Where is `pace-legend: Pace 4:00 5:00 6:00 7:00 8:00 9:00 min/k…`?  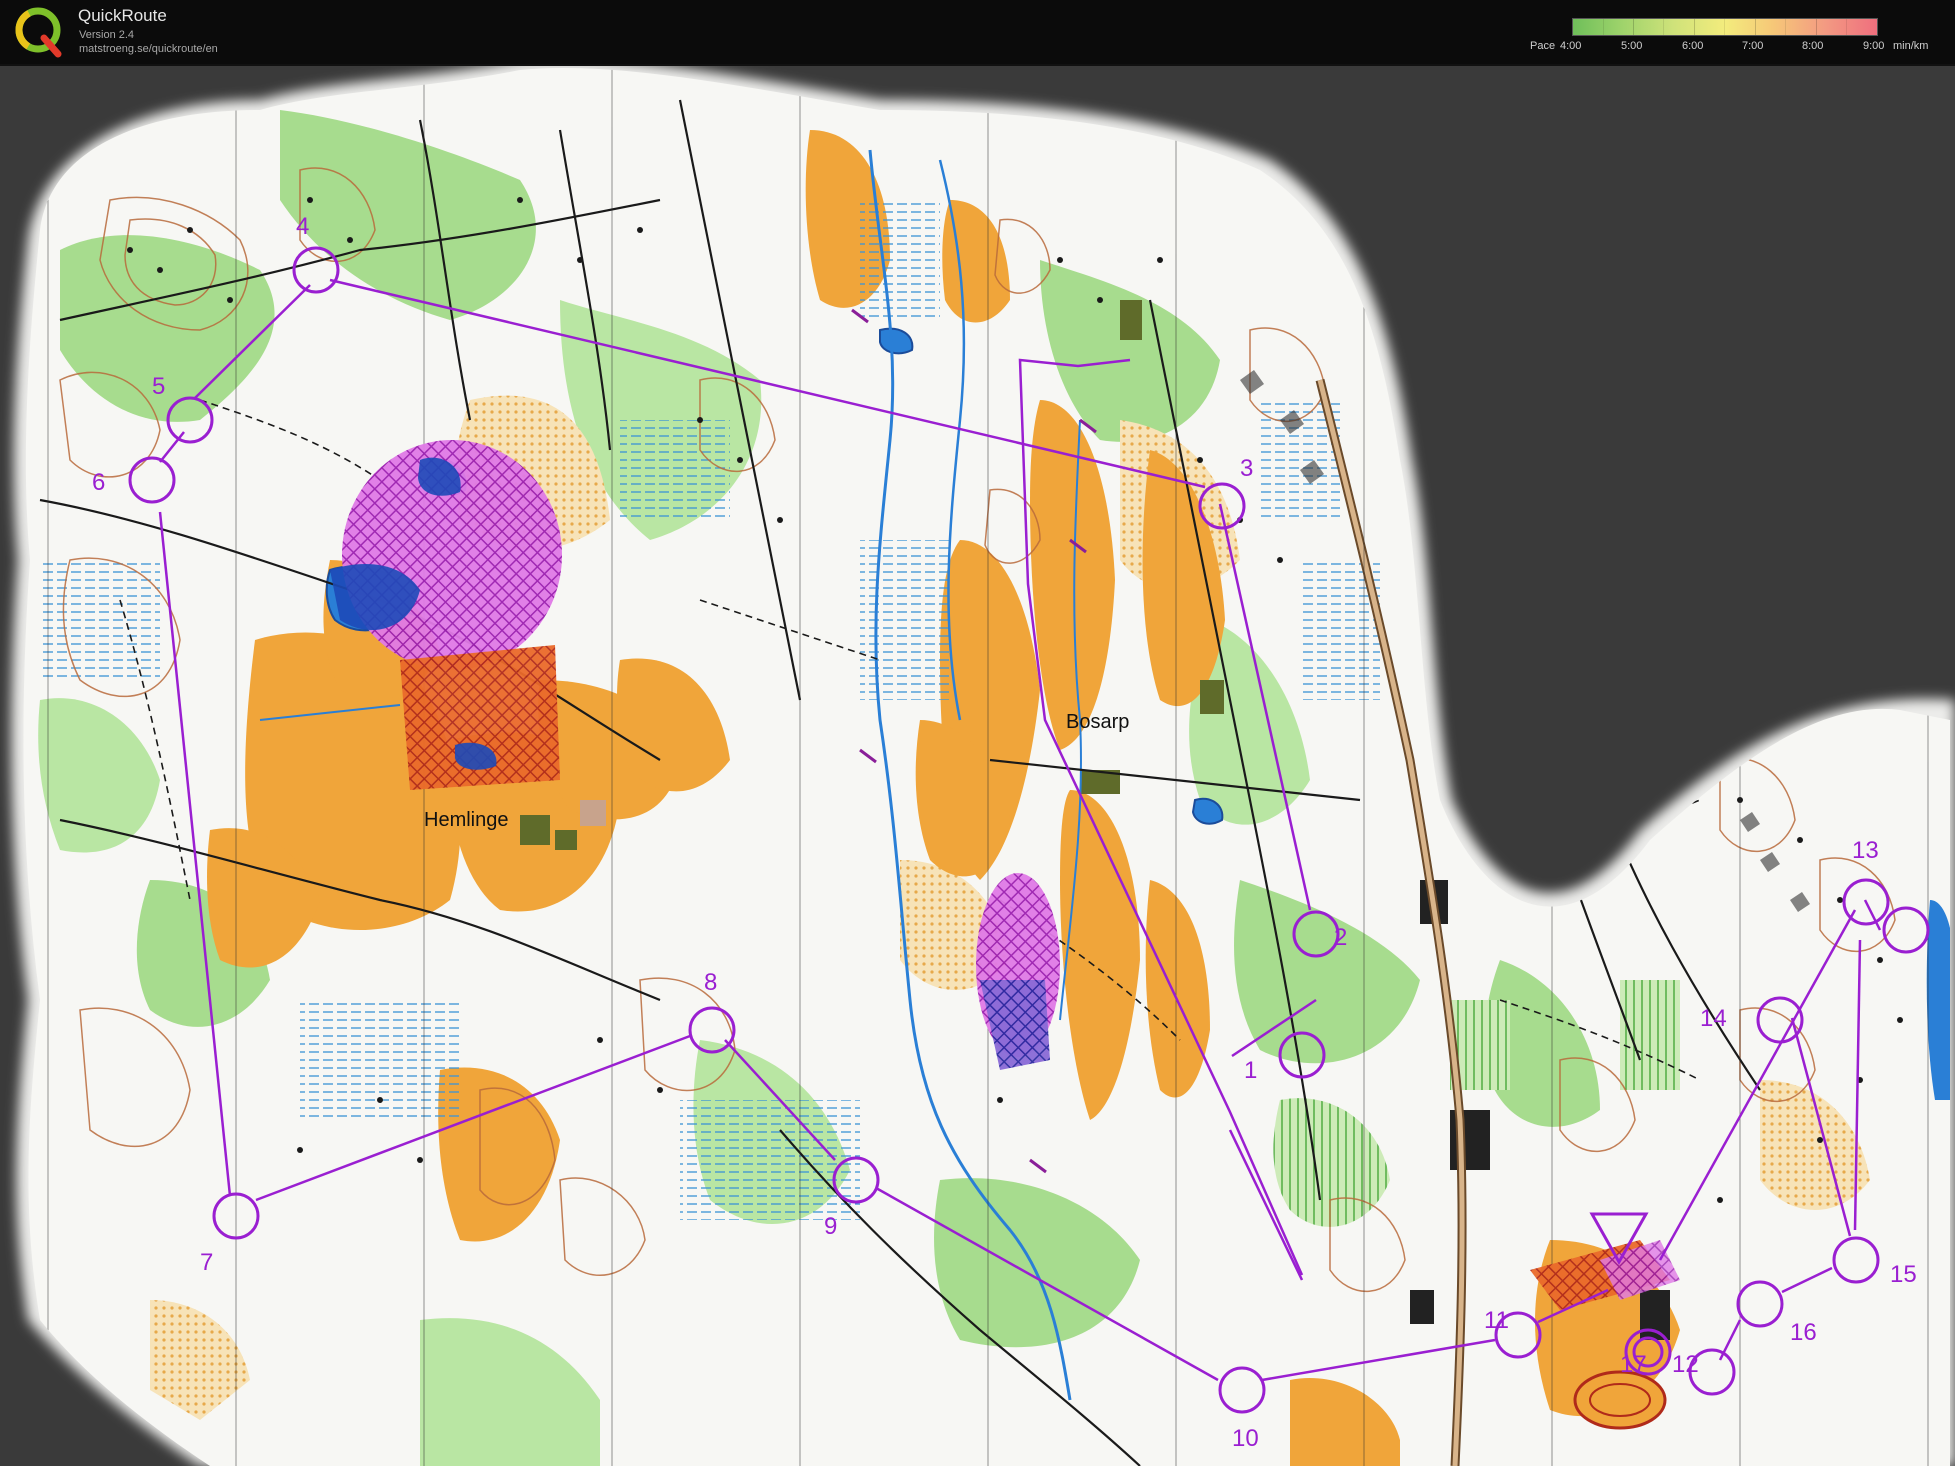
pace-legend: Pace 4:00 5:00 6:00 7:00 8:00 9:00 min/k… is located at coordinates (1730, 38).